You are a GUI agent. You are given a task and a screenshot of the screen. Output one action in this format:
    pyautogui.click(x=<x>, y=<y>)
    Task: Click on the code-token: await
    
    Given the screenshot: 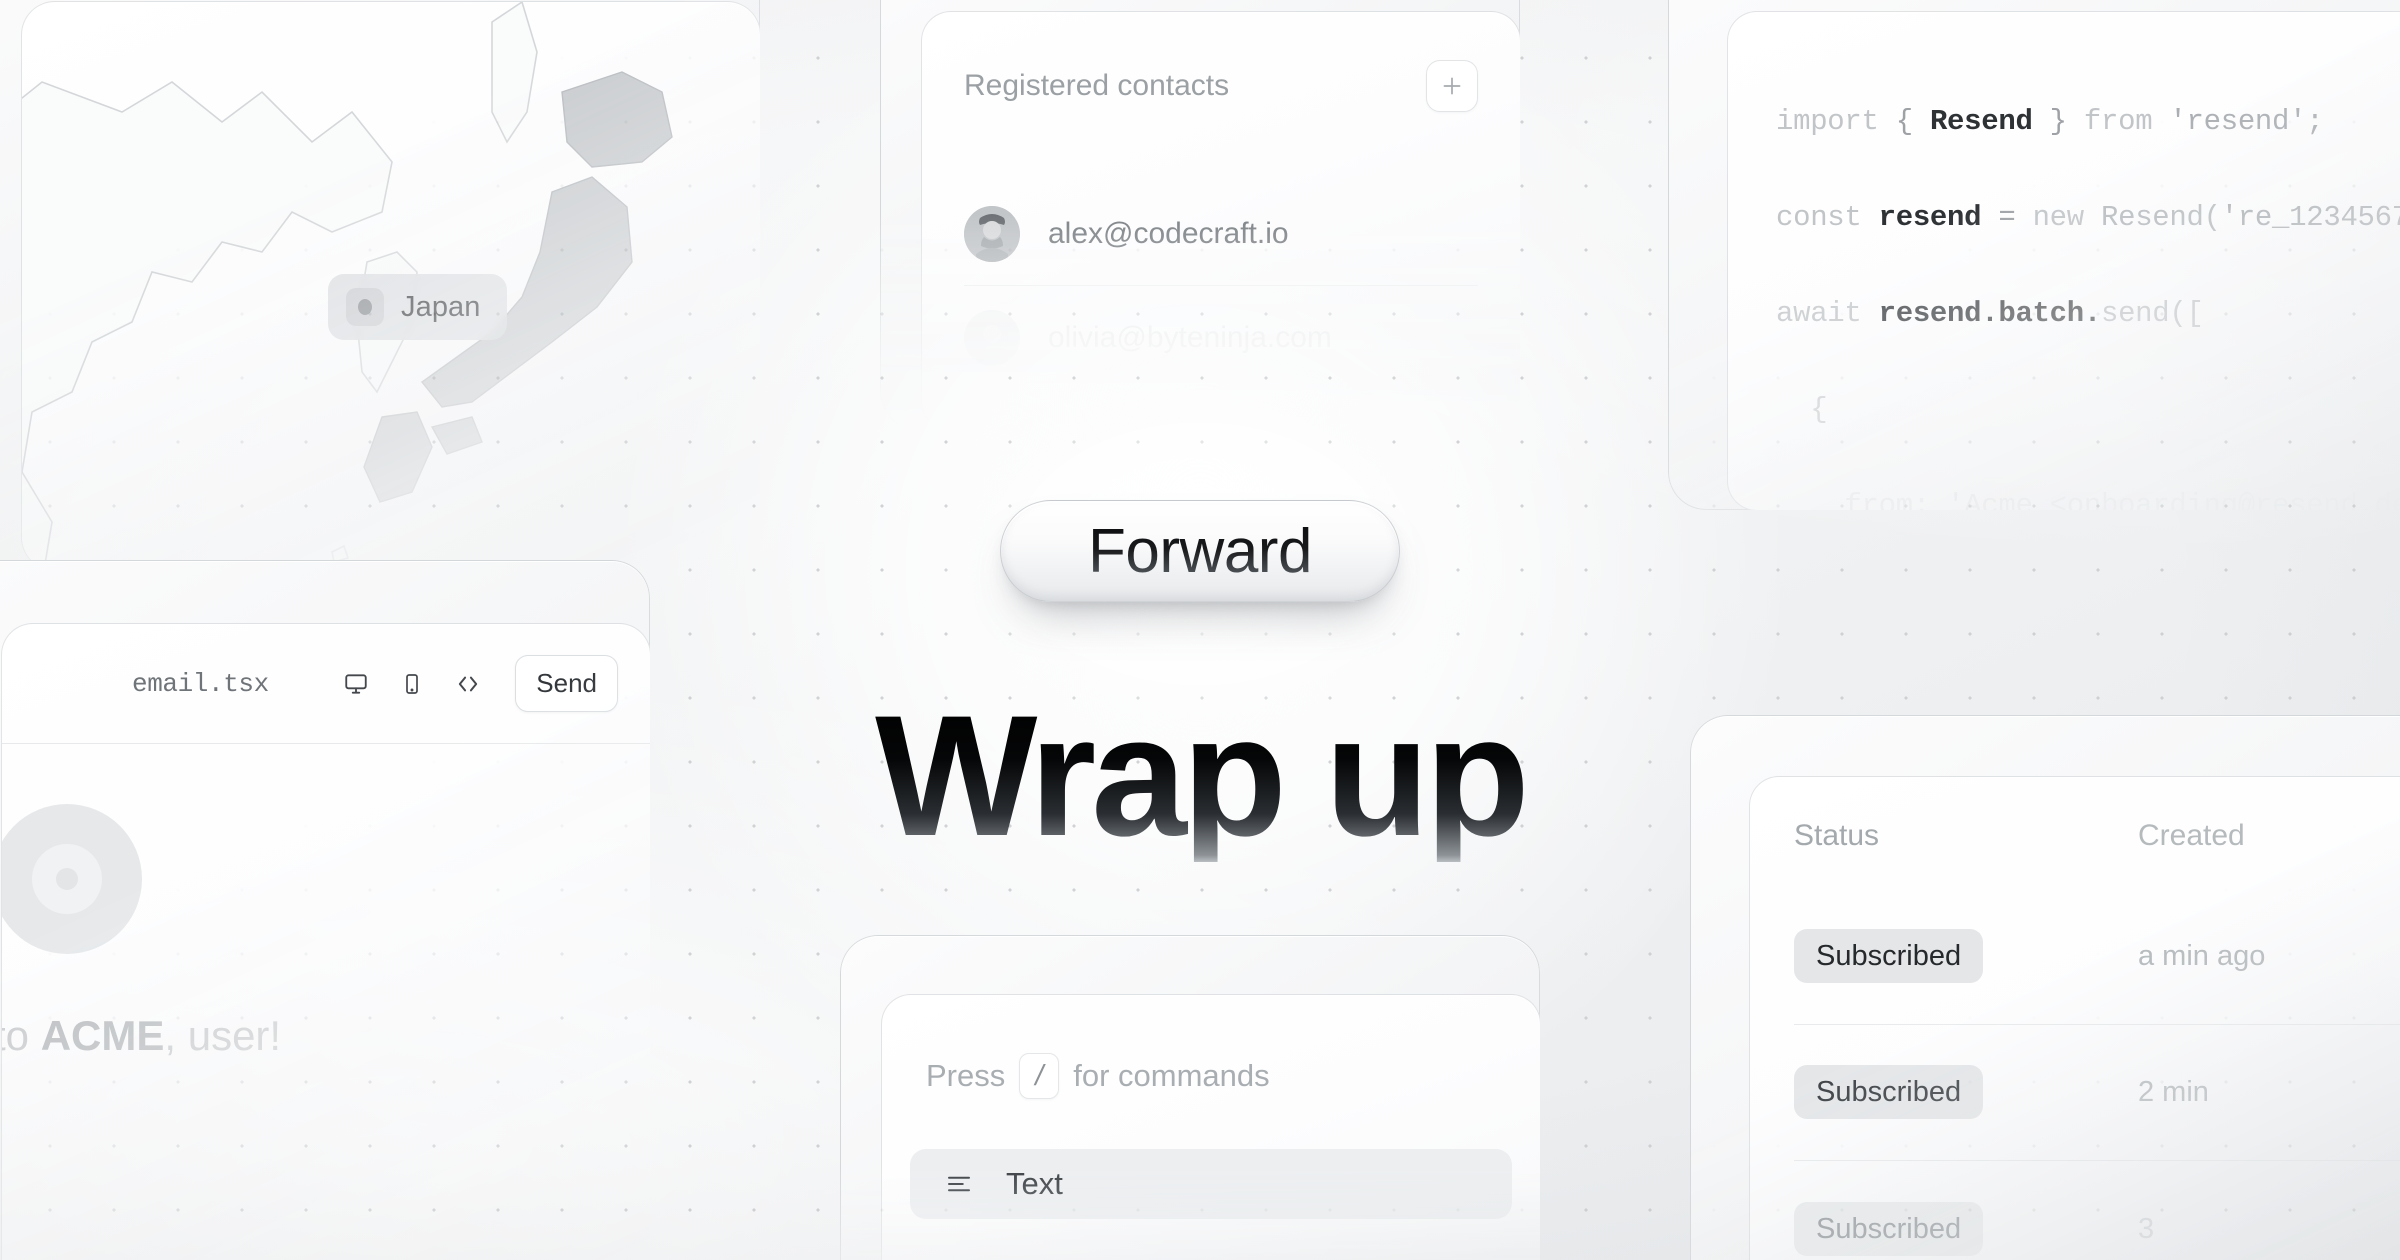 What is the action you would take?
    pyautogui.click(x=1827, y=313)
    